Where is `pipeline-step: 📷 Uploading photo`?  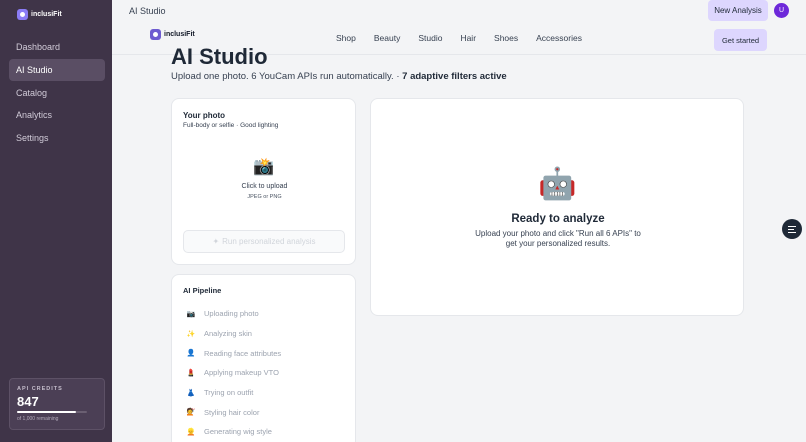 pipeline-step: 📷 Uploading photo is located at coordinates (233, 314).